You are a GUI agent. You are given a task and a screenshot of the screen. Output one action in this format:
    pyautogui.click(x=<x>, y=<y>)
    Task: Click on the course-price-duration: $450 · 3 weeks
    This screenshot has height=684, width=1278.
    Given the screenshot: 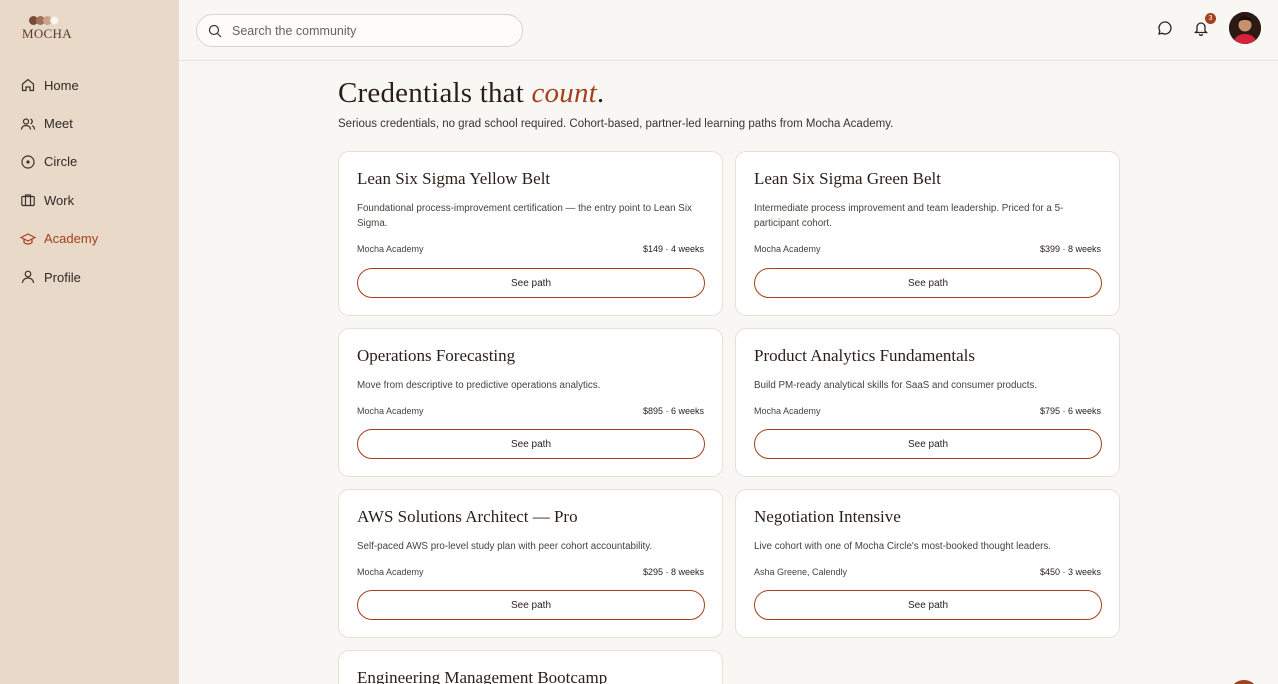 What is the action you would take?
    pyautogui.click(x=1070, y=572)
    